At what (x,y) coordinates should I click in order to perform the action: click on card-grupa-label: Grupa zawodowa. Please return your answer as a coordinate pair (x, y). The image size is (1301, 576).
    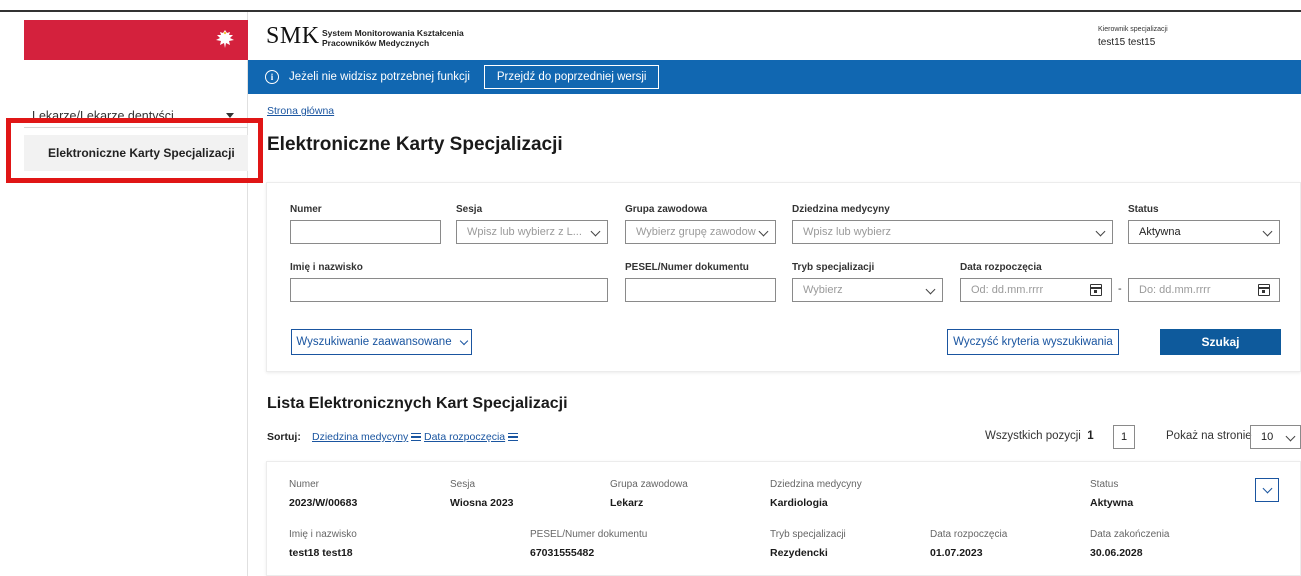
    Looking at the image, I should click on (649, 484).